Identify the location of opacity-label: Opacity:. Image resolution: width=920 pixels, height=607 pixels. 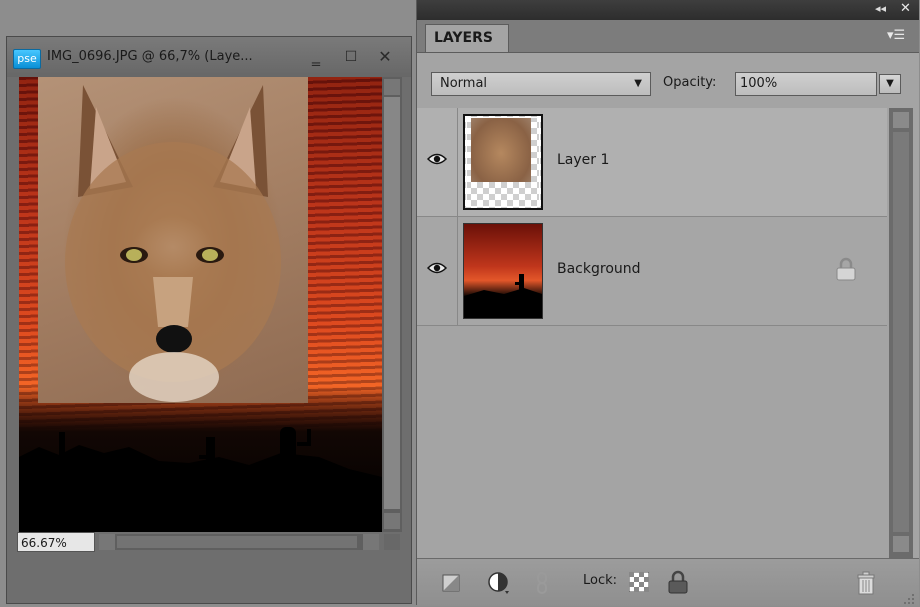
(690, 82).